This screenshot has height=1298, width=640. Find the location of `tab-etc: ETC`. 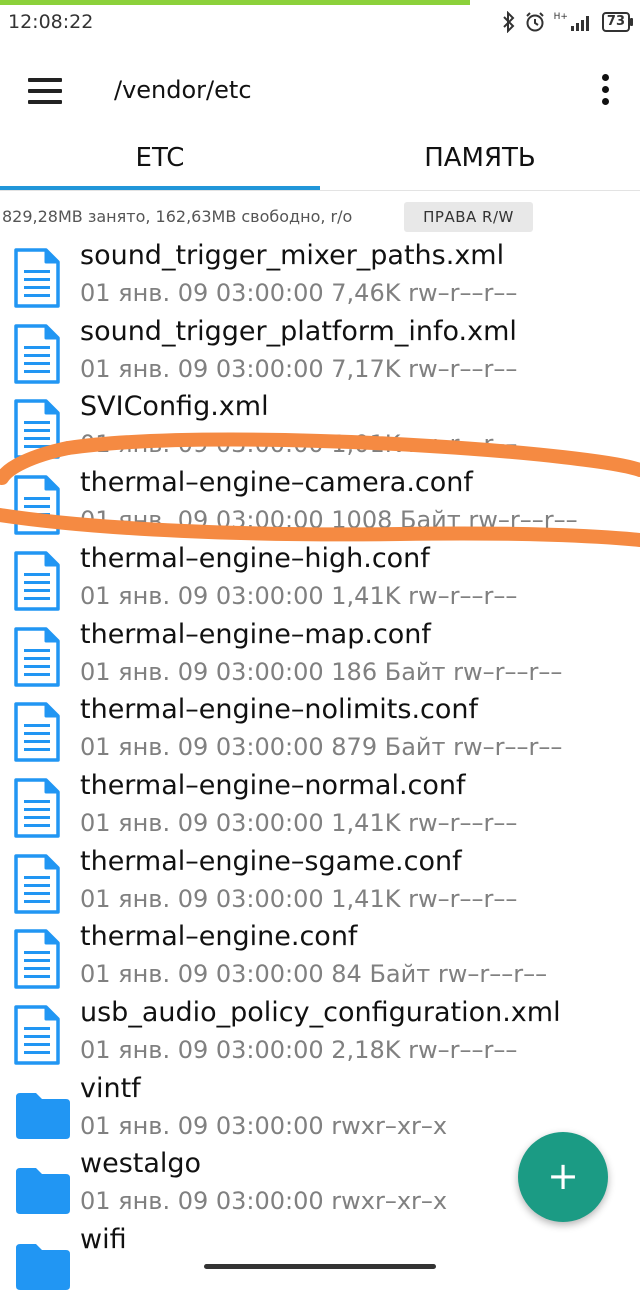

tab-etc: ETC is located at coordinates (160, 160).